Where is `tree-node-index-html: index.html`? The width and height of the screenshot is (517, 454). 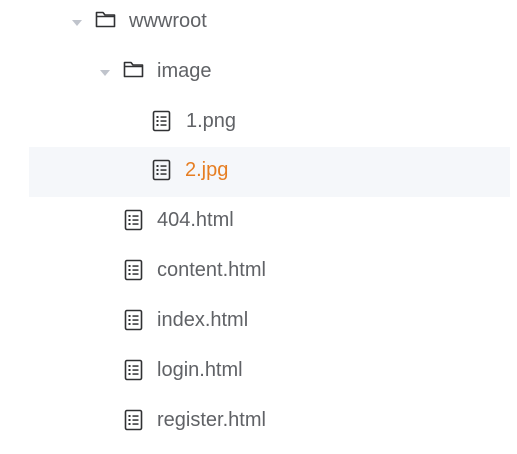
tree-node-index-html: index.html is located at coordinates (255, 322).